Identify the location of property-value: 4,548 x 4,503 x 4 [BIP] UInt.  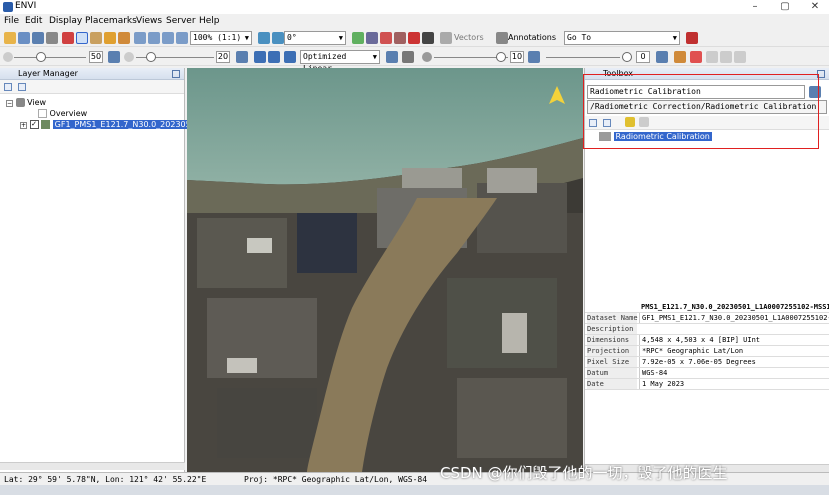
(699, 340).